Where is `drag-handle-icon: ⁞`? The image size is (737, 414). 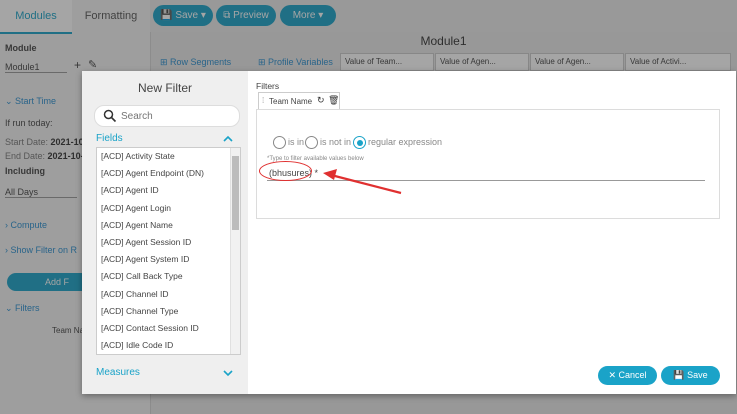
drag-handle-icon: ⁞ is located at coordinates (263, 100).